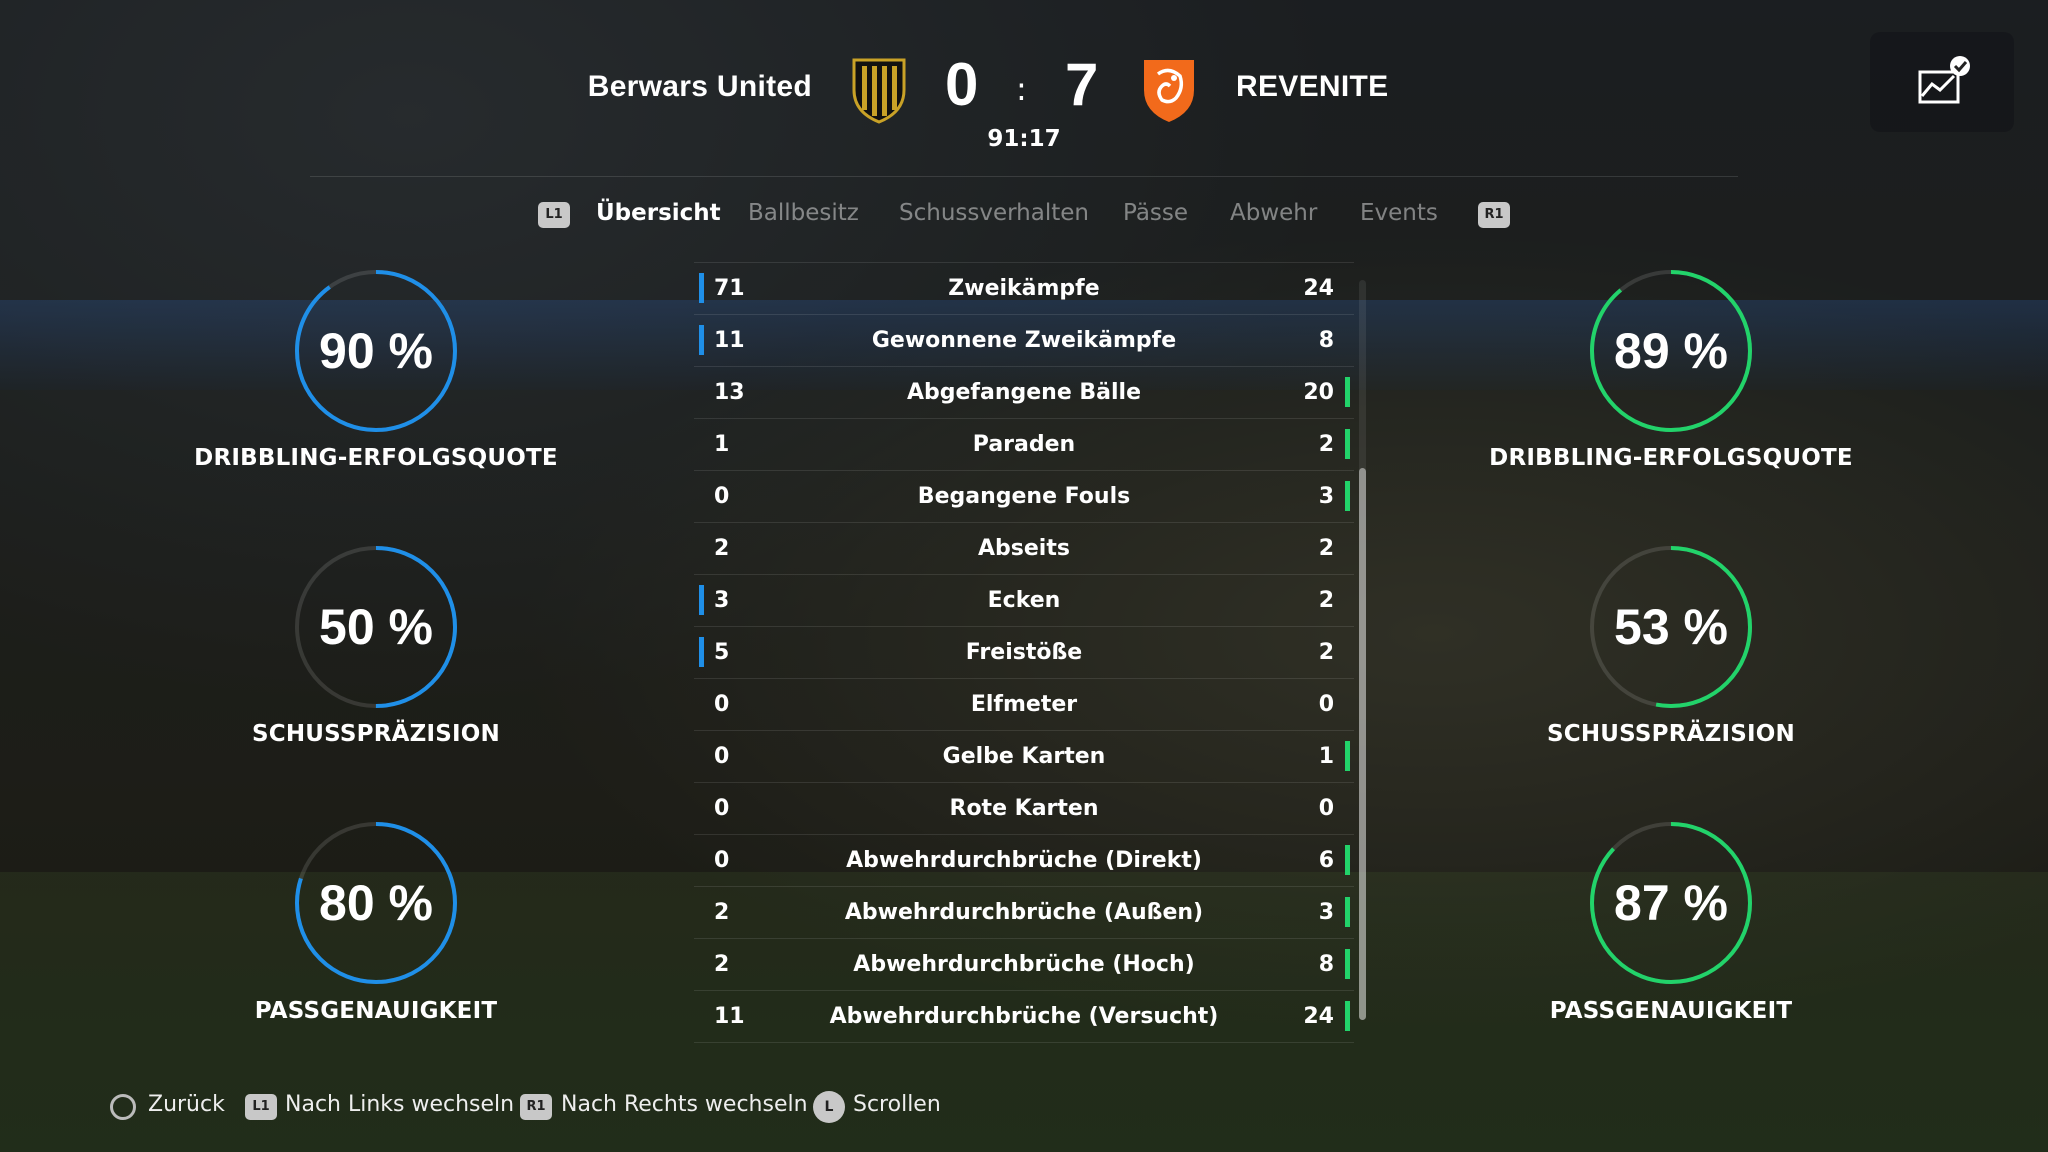 The width and height of the screenshot is (2048, 1152). Describe the element at coordinates (1169, 91) in the screenshot. I see `away-crest-icon` at that location.